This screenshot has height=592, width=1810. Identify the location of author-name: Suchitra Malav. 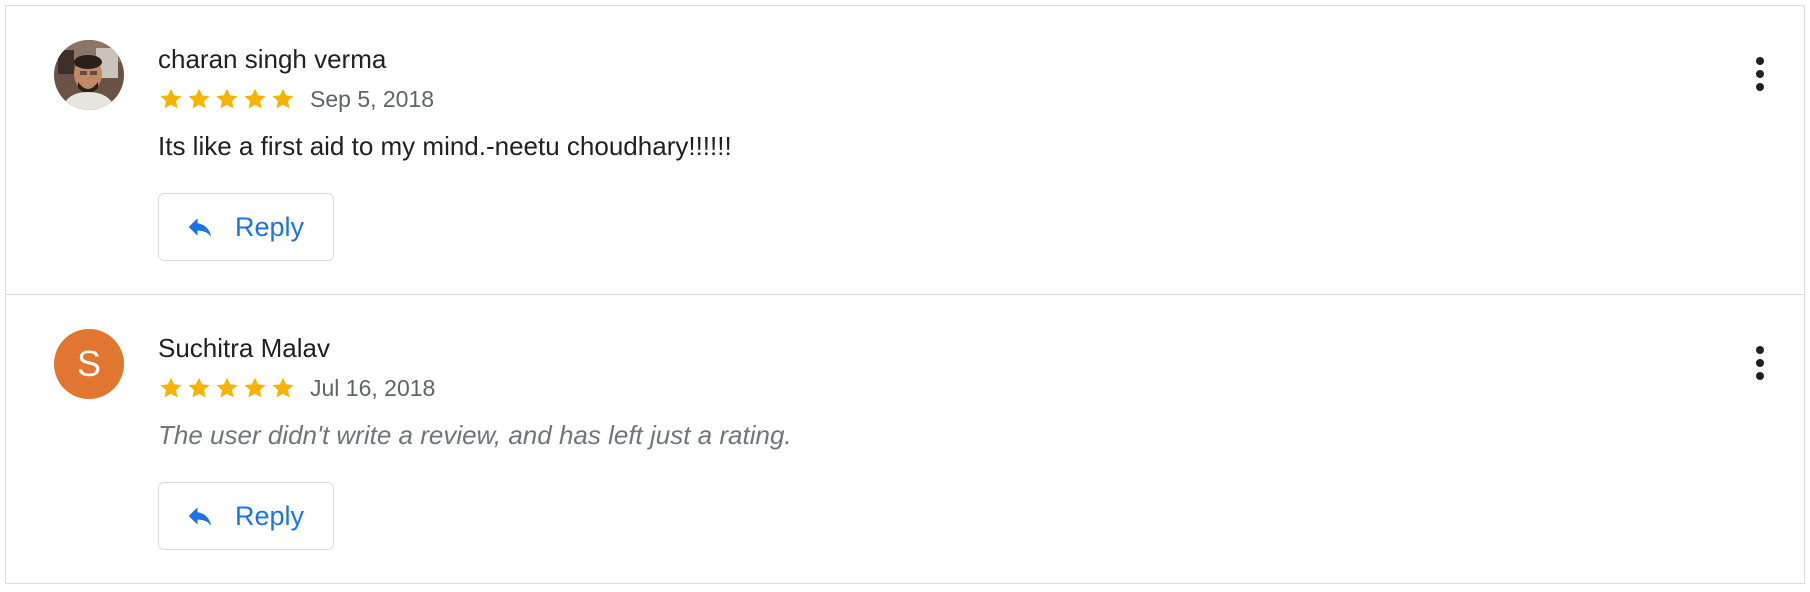
(244, 348).